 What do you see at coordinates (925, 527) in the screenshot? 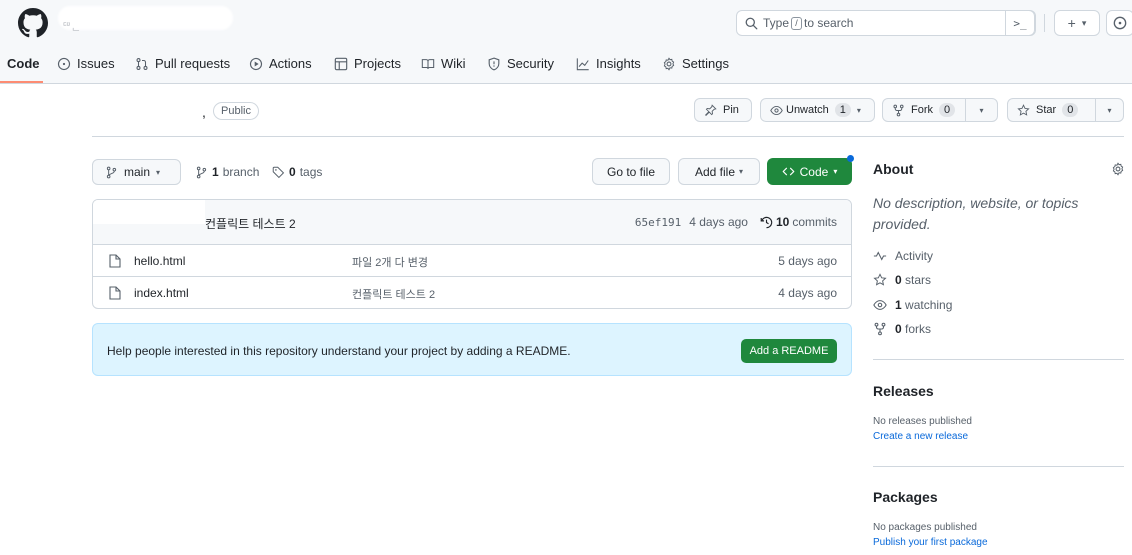
I see `packages-note: No packages published` at bounding box center [925, 527].